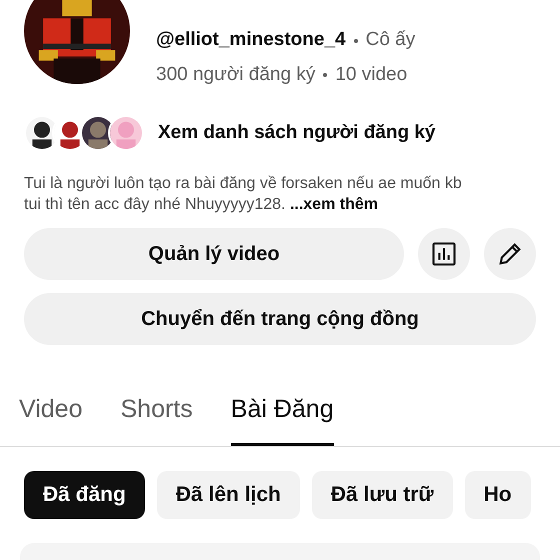 The width and height of the screenshot is (560, 560). Describe the element at coordinates (497, 494) in the screenshot. I see `filter-chip: Ho` at that location.